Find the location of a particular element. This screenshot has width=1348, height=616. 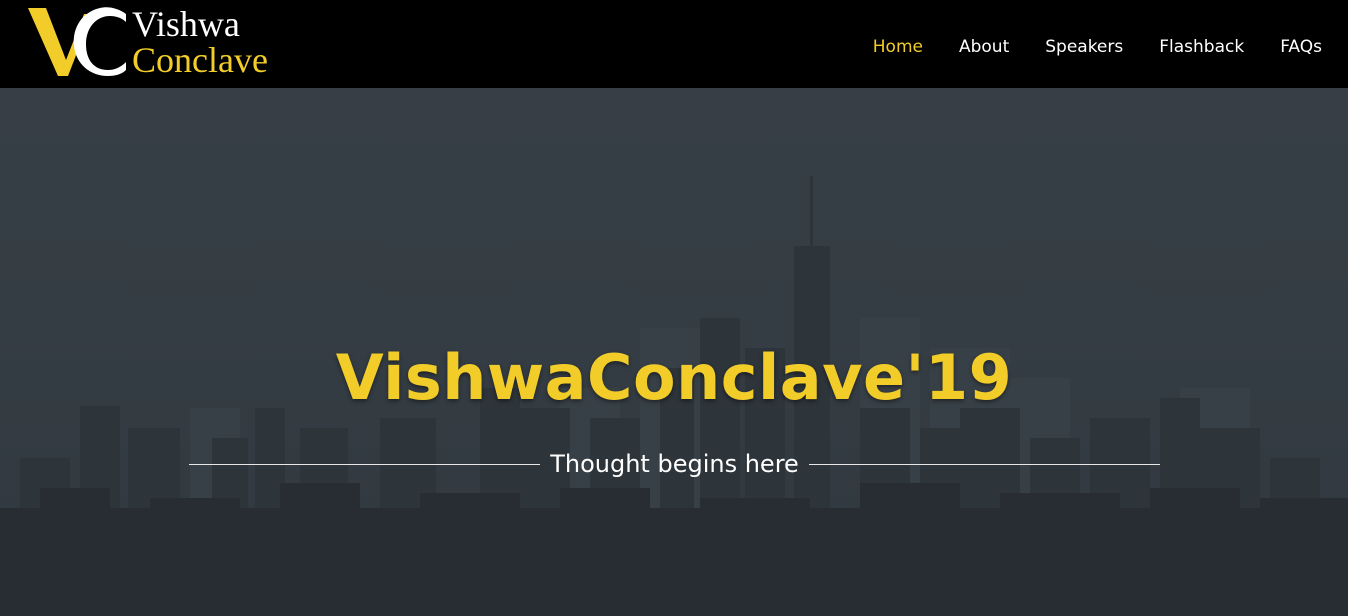

main-nav: Home About Speakers Flashback FAQs is located at coordinates (1097, 48).